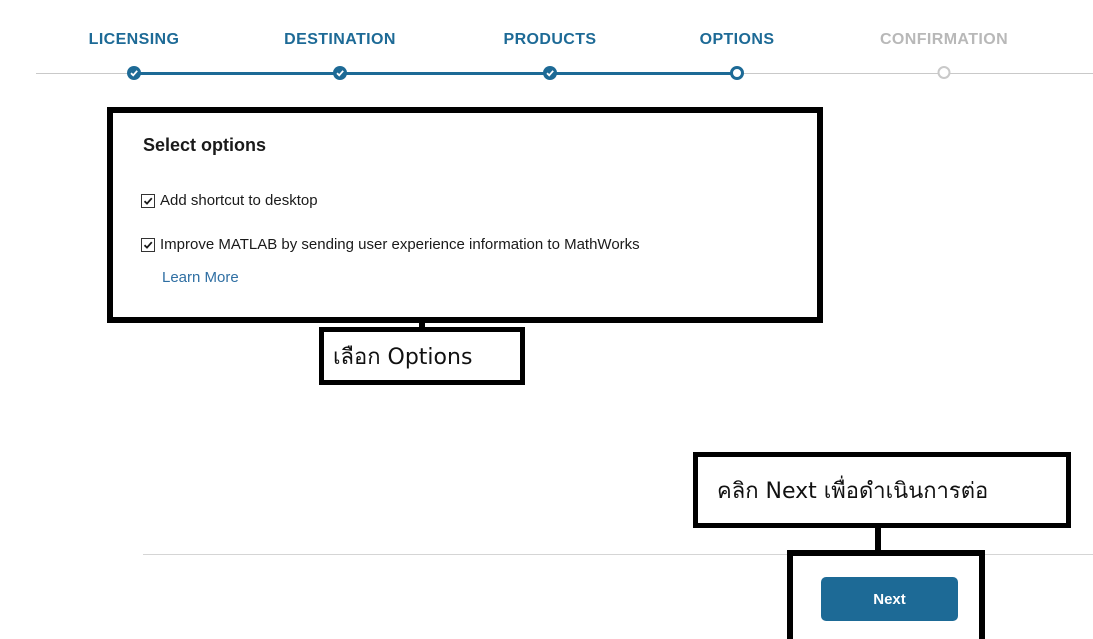 This screenshot has width=1093, height=639. I want to click on next-button: Next, so click(889, 599).